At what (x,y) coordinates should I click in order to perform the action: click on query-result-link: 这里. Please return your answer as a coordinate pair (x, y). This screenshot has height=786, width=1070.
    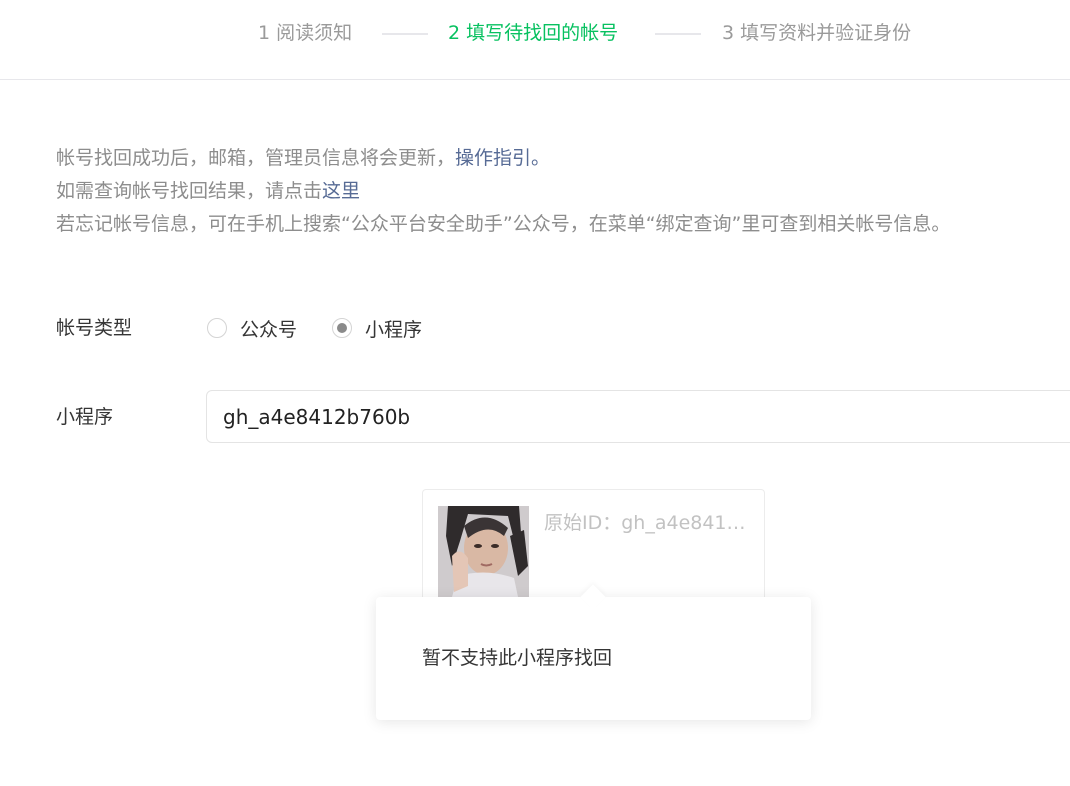
    Looking at the image, I should click on (341, 191).